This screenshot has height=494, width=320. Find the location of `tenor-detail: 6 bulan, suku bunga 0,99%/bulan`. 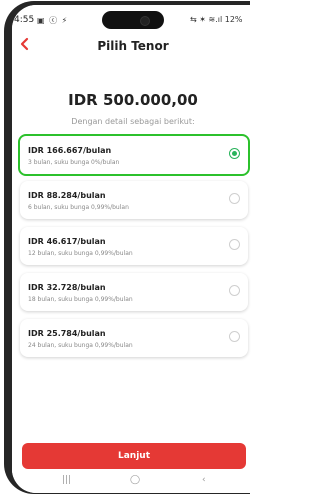

tenor-detail: 6 bulan, suku bunga 0,99%/bulan is located at coordinates (78, 207).